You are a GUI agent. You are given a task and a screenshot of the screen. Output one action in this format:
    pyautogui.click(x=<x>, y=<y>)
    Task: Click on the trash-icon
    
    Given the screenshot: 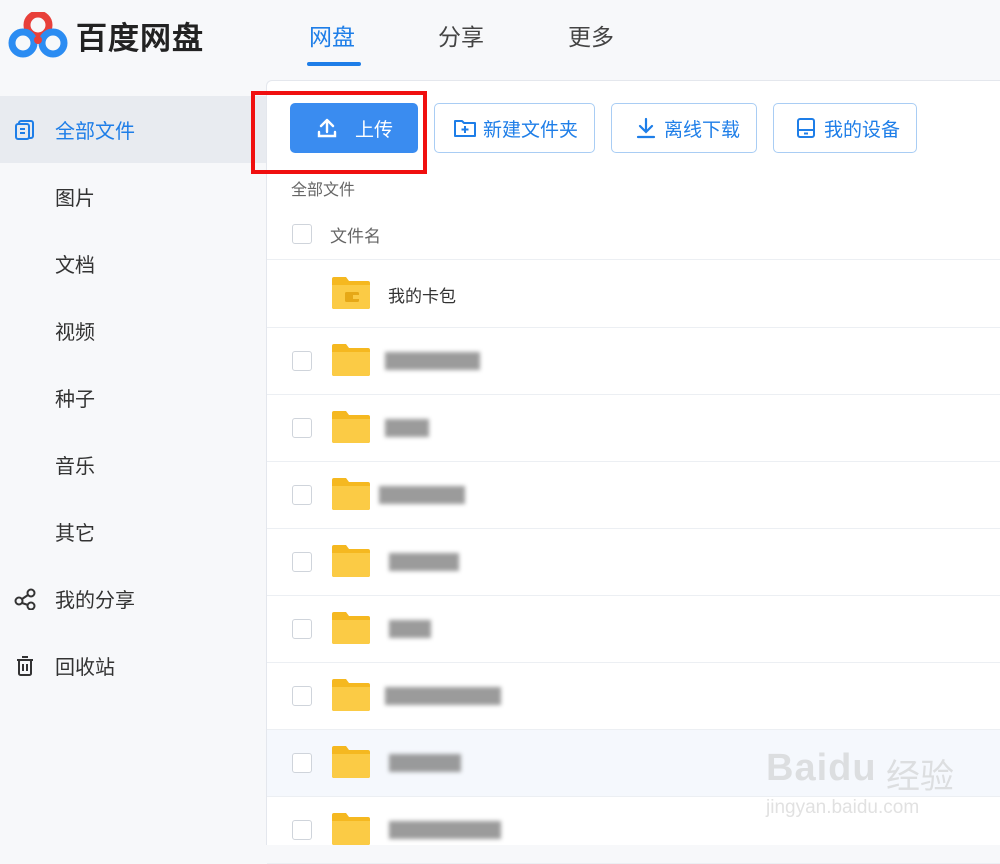 What is the action you would take?
    pyautogui.click(x=25, y=666)
    